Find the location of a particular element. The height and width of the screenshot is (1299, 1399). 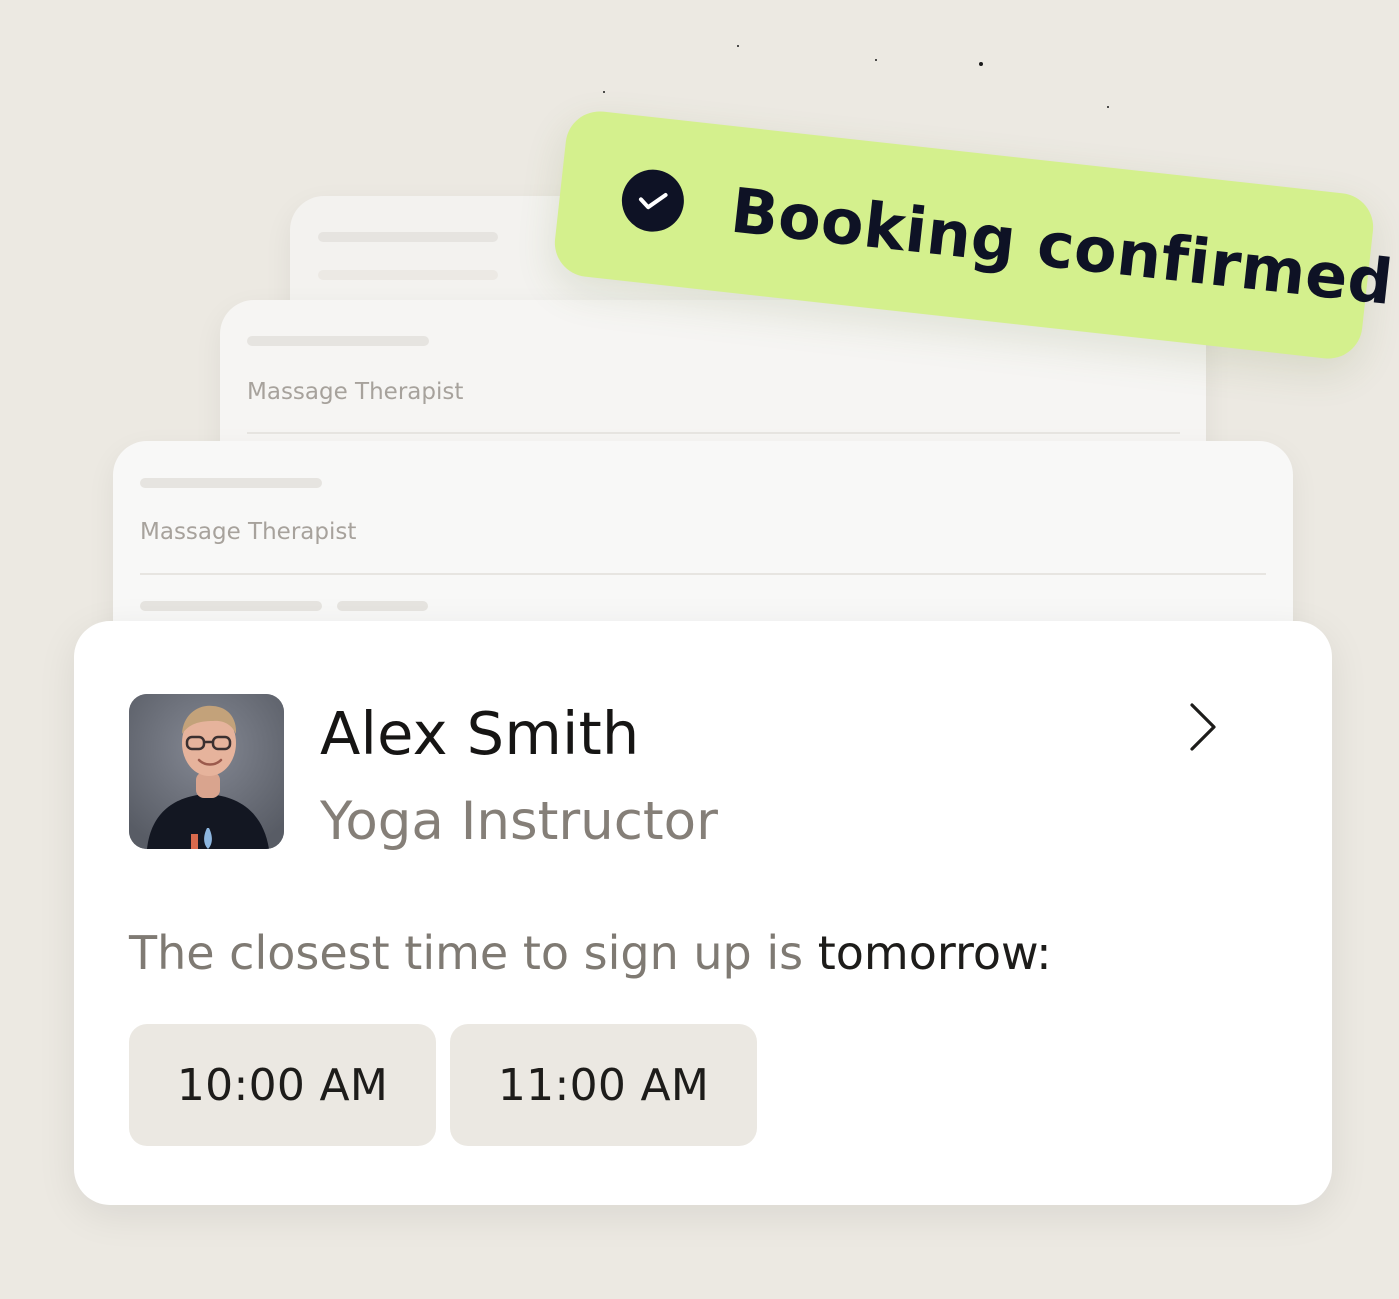

time-slot-button: 11:00 AM is located at coordinates (603, 1085).